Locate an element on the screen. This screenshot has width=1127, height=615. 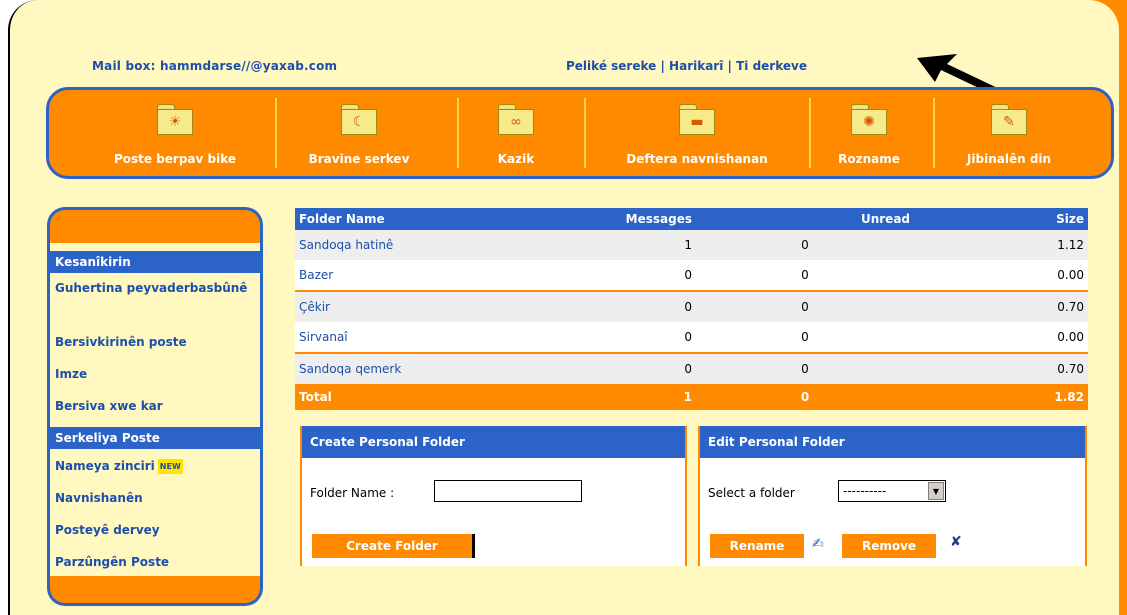
preferences-link: Peliké sereke is located at coordinates (611, 66).